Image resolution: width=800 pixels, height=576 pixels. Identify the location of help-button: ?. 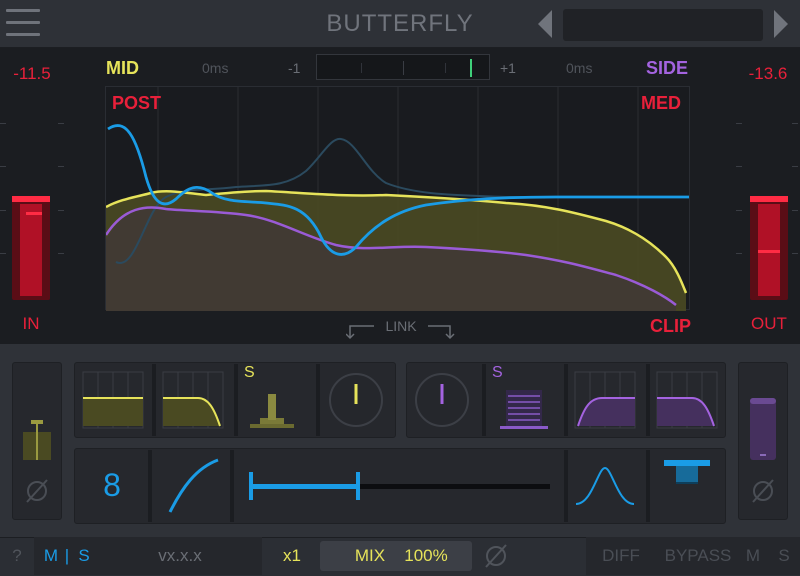
(17, 556).